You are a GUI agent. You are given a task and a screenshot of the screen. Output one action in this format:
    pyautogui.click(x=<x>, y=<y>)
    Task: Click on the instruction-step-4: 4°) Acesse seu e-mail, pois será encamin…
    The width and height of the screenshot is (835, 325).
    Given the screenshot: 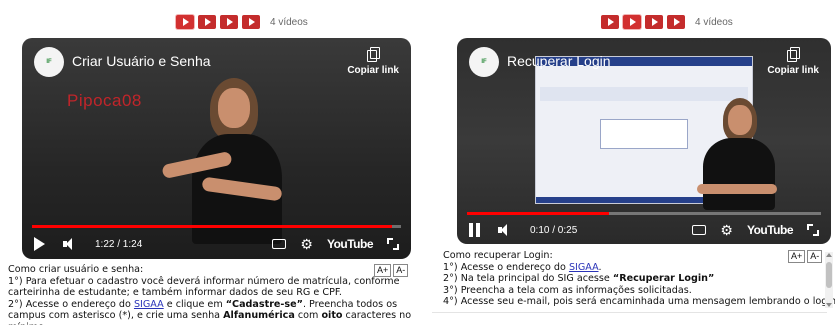 What is the action you would take?
    pyautogui.click(x=639, y=302)
    